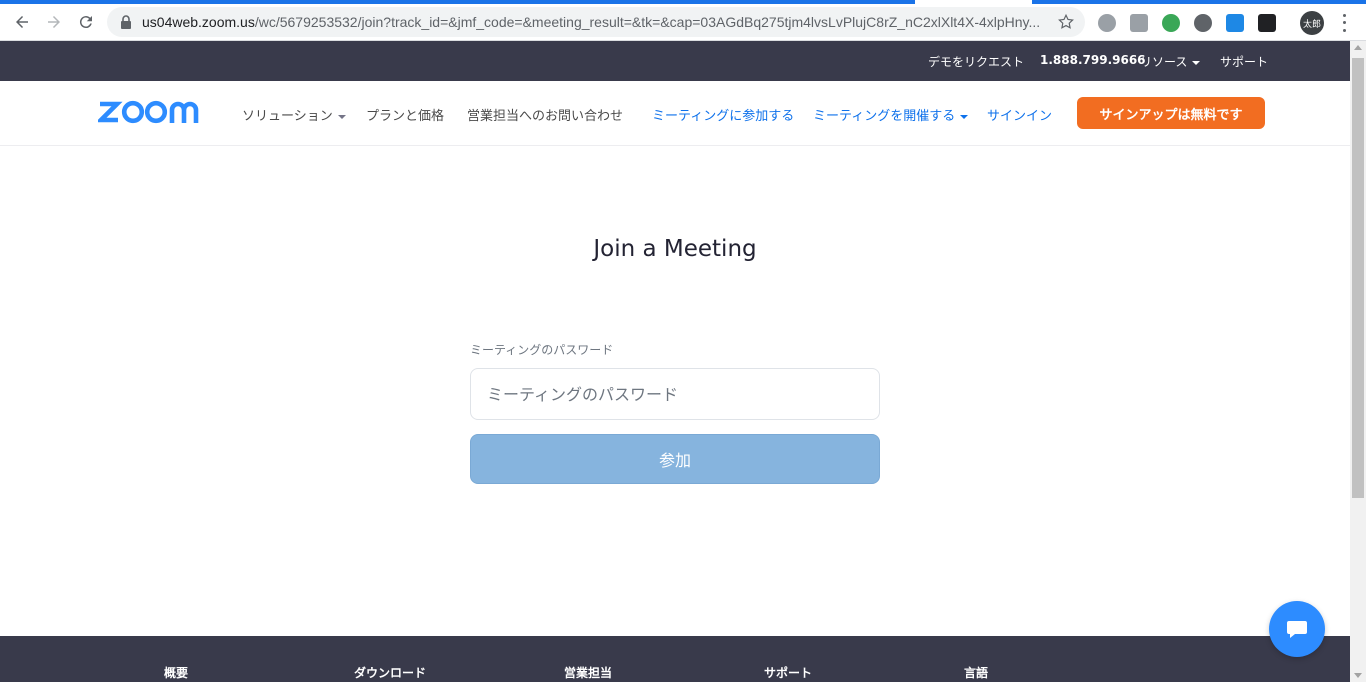  What do you see at coordinates (1358, 278) in the screenshot?
I see `scrollbar-thumb` at bounding box center [1358, 278].